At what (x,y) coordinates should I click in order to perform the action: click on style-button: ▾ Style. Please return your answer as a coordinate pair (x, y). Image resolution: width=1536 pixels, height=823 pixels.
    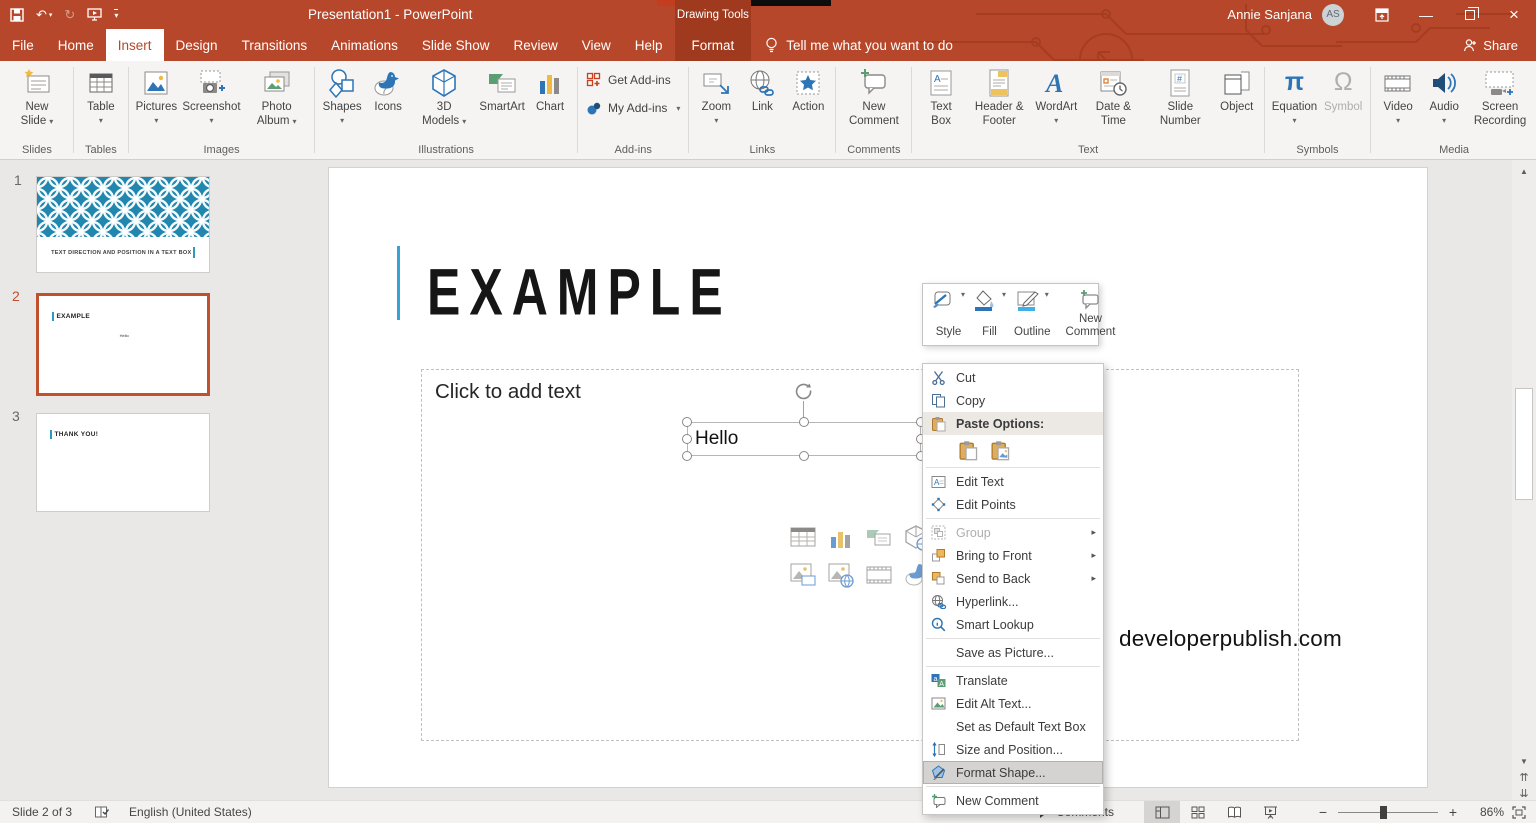
    Looking at the image, I should click on (948, 314).